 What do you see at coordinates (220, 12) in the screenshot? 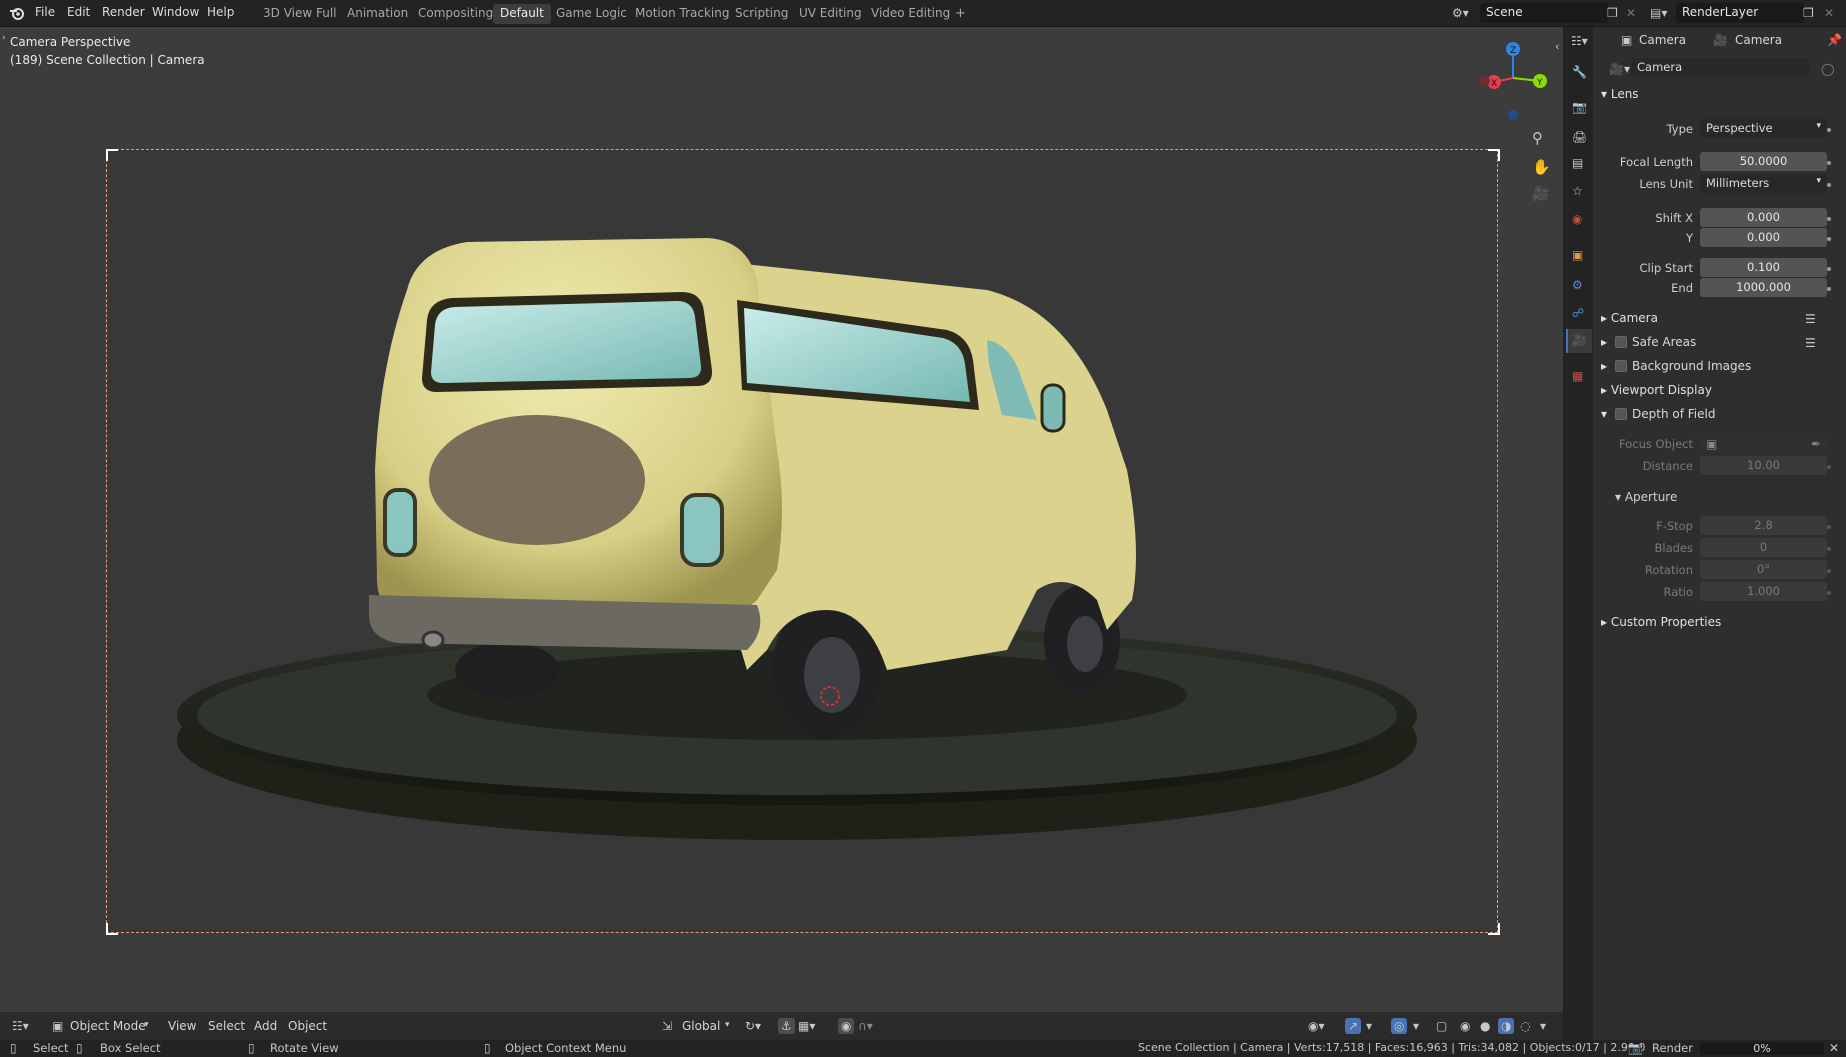
I see `menu-help: Help` at bounding box center [220, 12].